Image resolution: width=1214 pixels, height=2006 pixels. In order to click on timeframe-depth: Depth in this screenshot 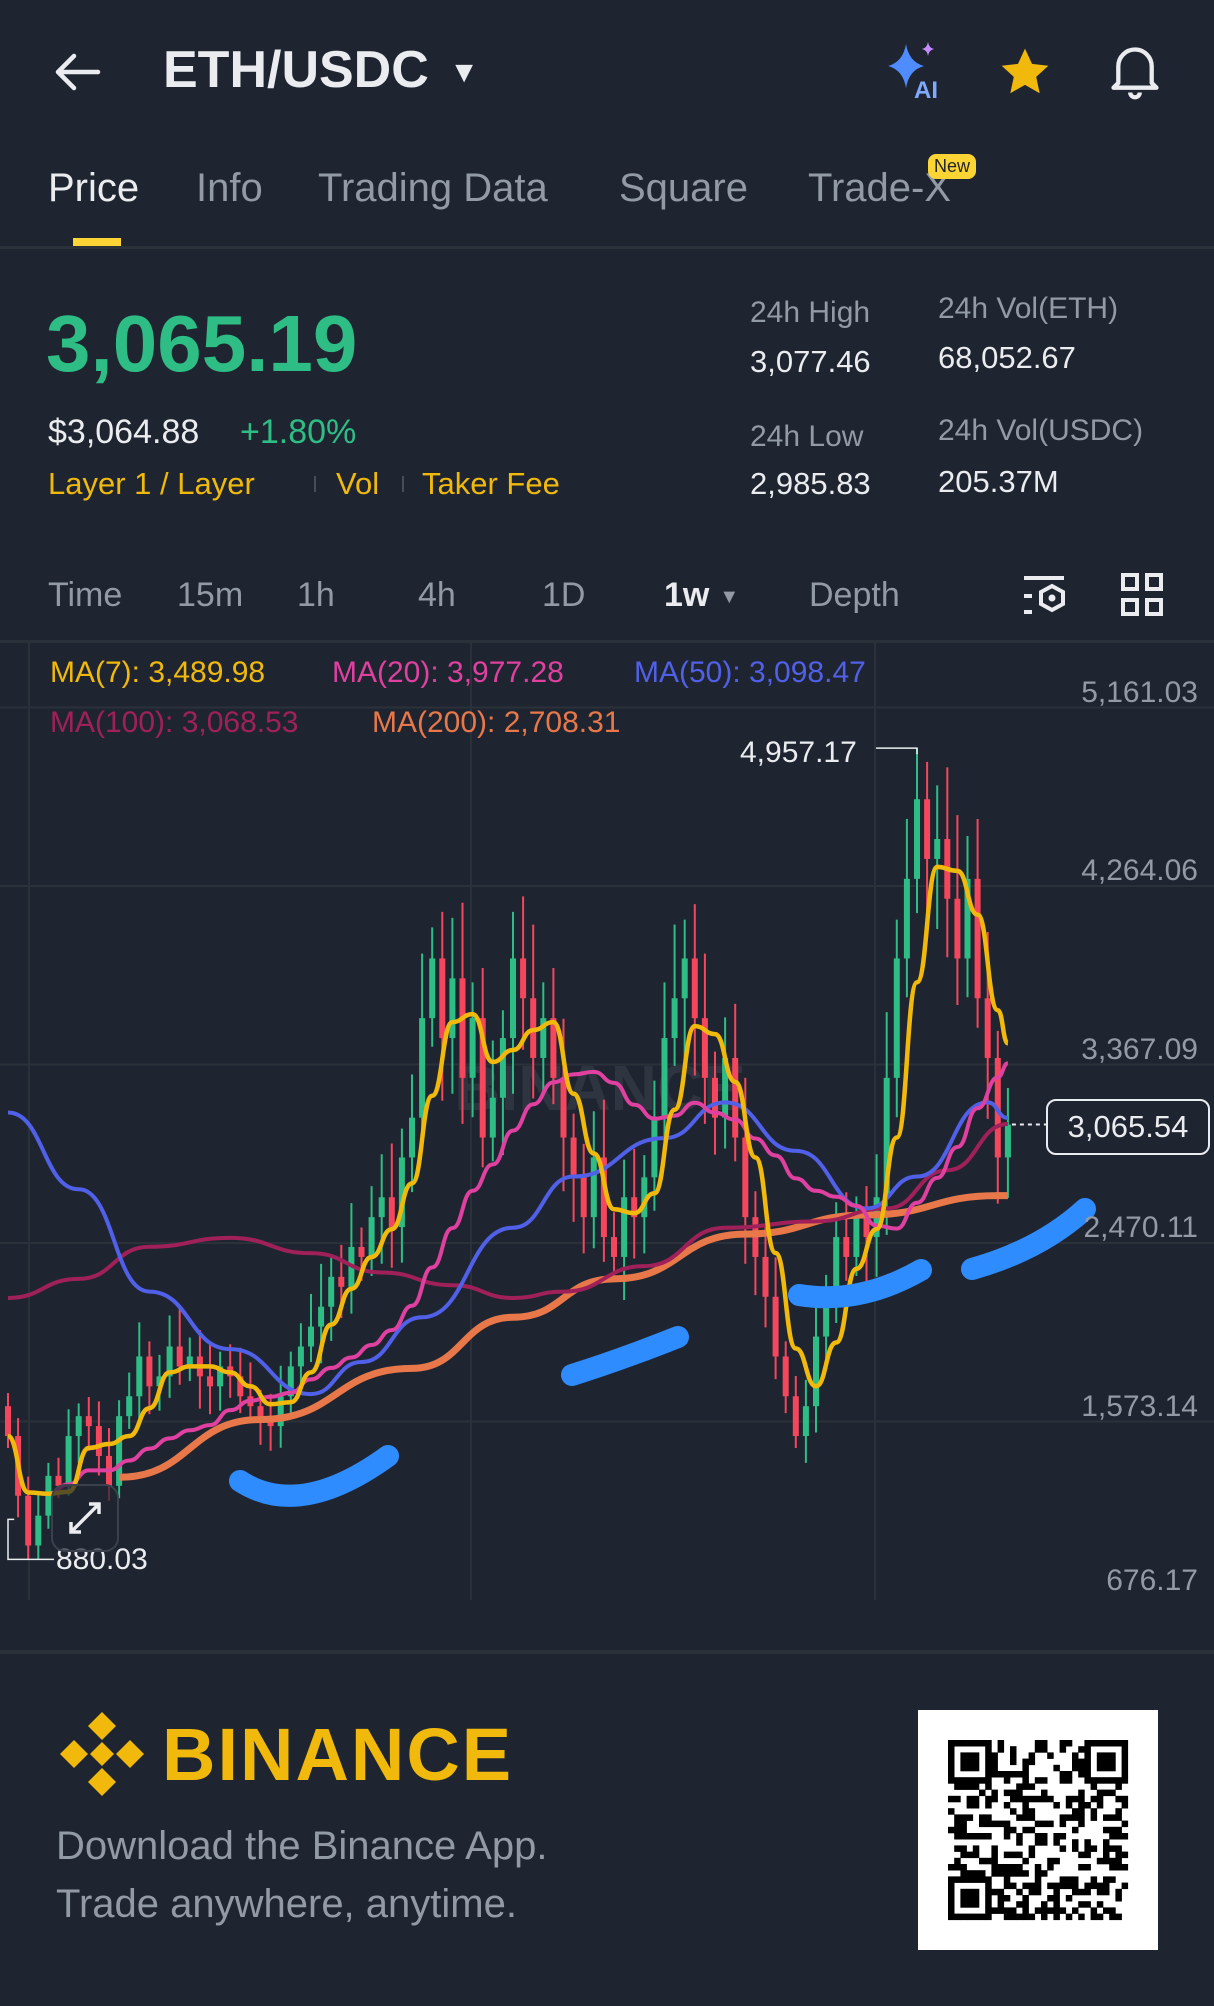, I will do `click(854, 595)`.